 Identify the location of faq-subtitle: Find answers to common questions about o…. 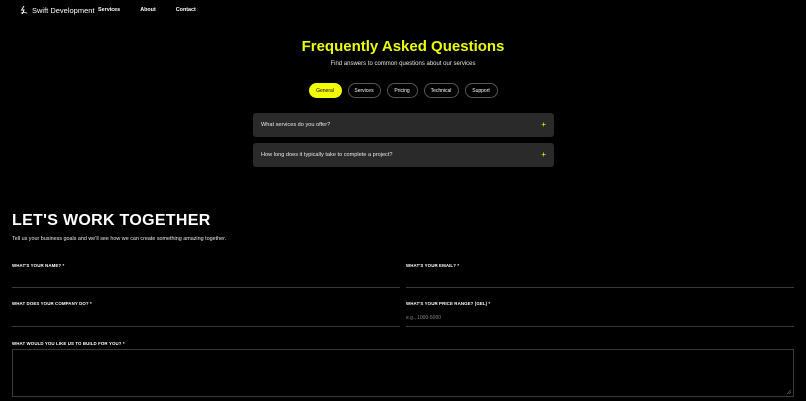
(403, 64).